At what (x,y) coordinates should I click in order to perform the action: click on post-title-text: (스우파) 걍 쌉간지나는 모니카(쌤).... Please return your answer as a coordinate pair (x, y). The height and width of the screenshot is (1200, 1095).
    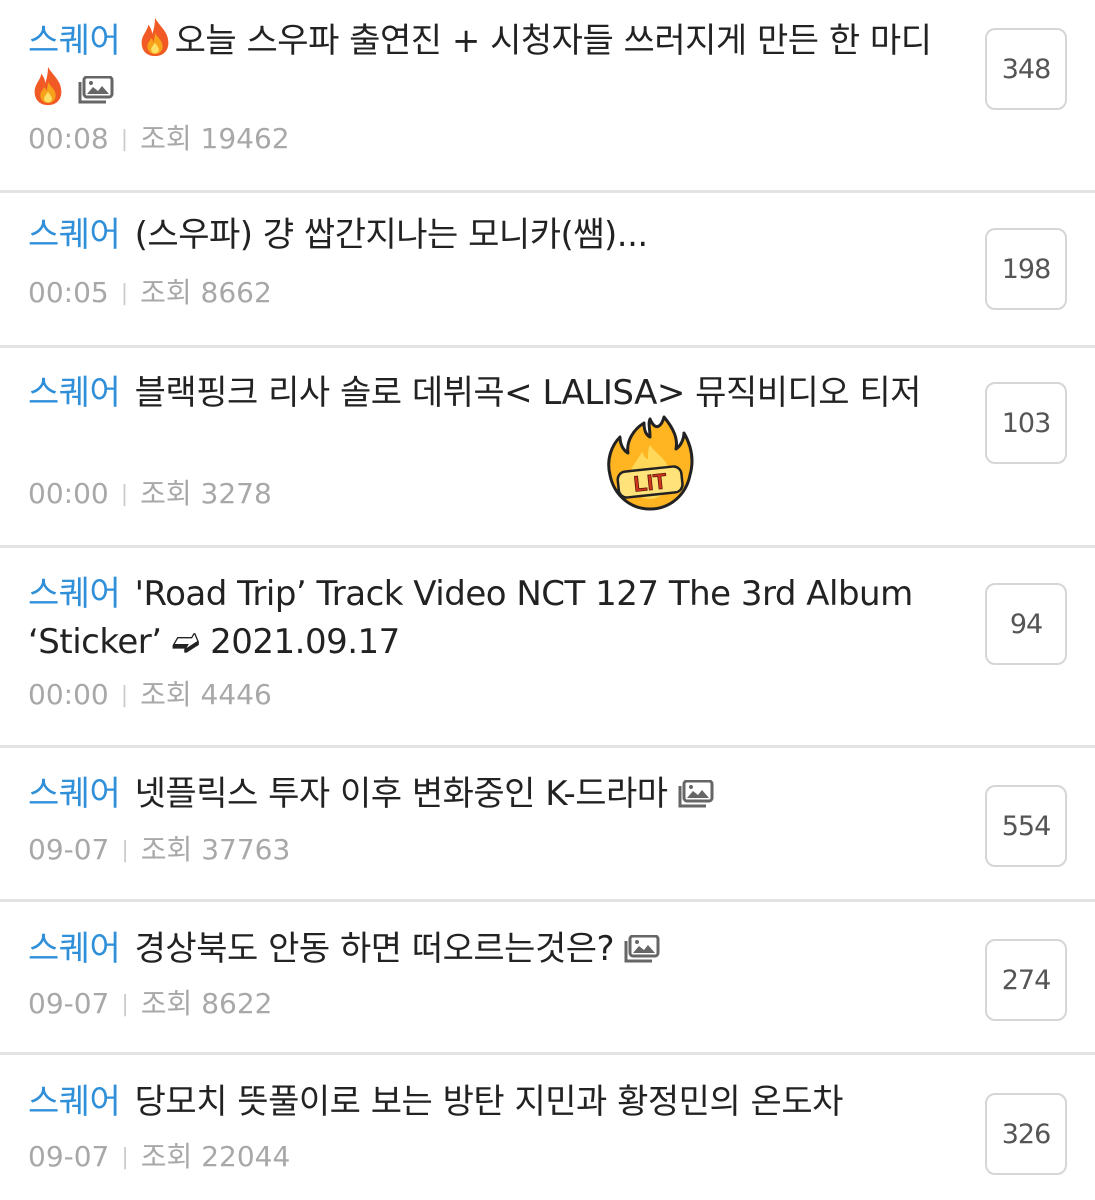
    Looking at the image, I should click on (391, 235).